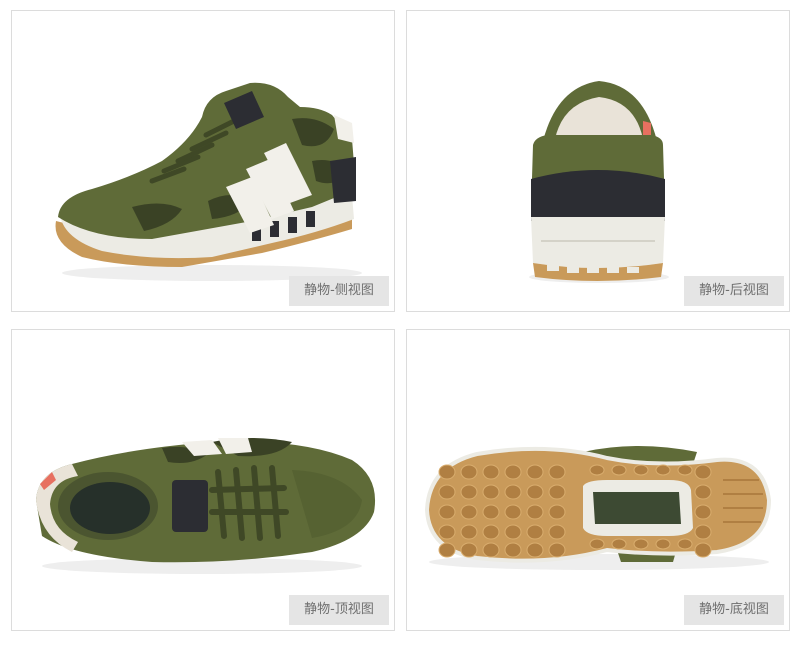  What do you see at coordinates (339, 610) in the screenshot?
I see `view-caption: 静物-顶视图` at bounding box center [339, 610].